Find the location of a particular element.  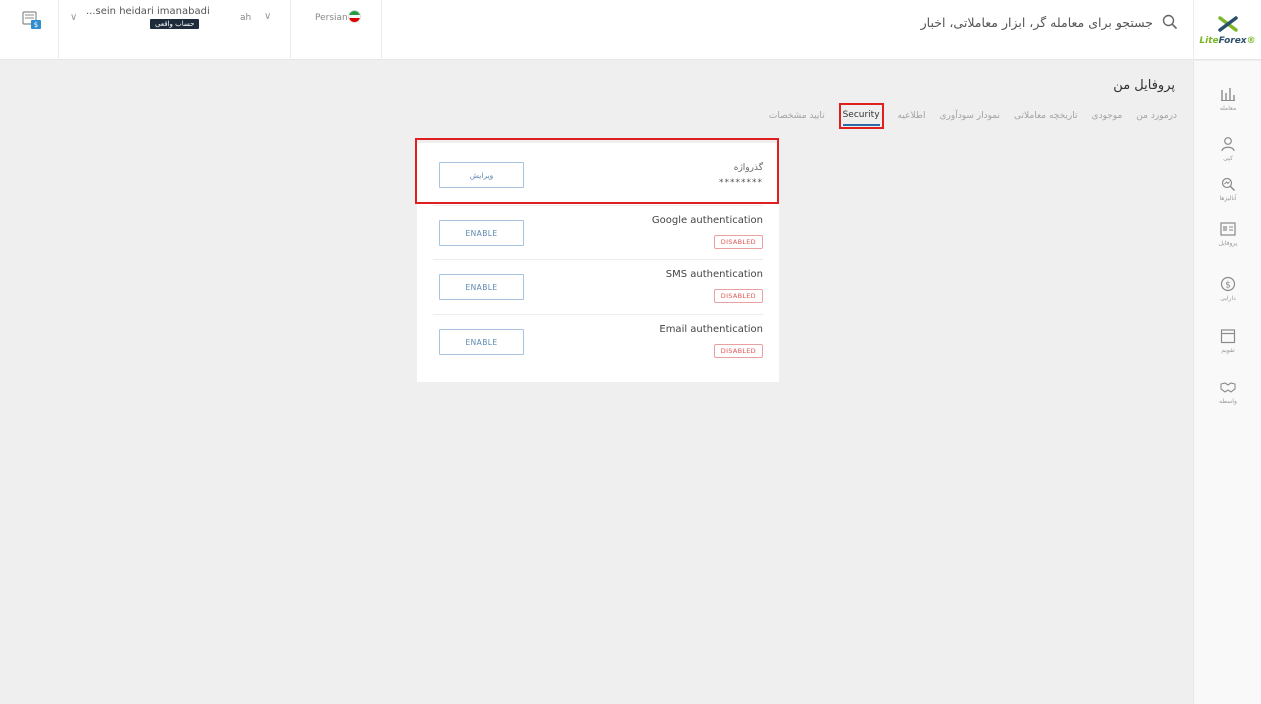

tab-balance: موجودی is located at coordinates (1107, 116).